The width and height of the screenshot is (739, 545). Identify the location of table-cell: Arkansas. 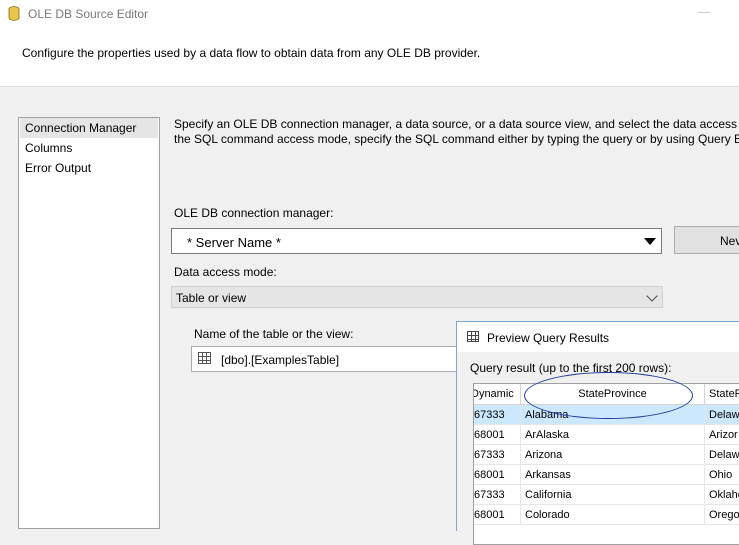
(613, 475).